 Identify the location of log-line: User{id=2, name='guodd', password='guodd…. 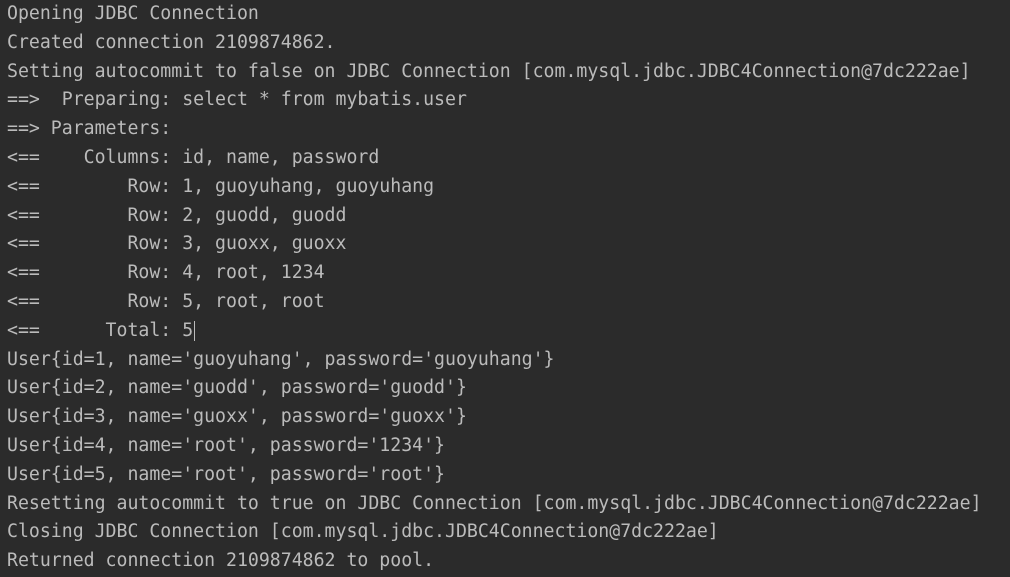
(237, 388).